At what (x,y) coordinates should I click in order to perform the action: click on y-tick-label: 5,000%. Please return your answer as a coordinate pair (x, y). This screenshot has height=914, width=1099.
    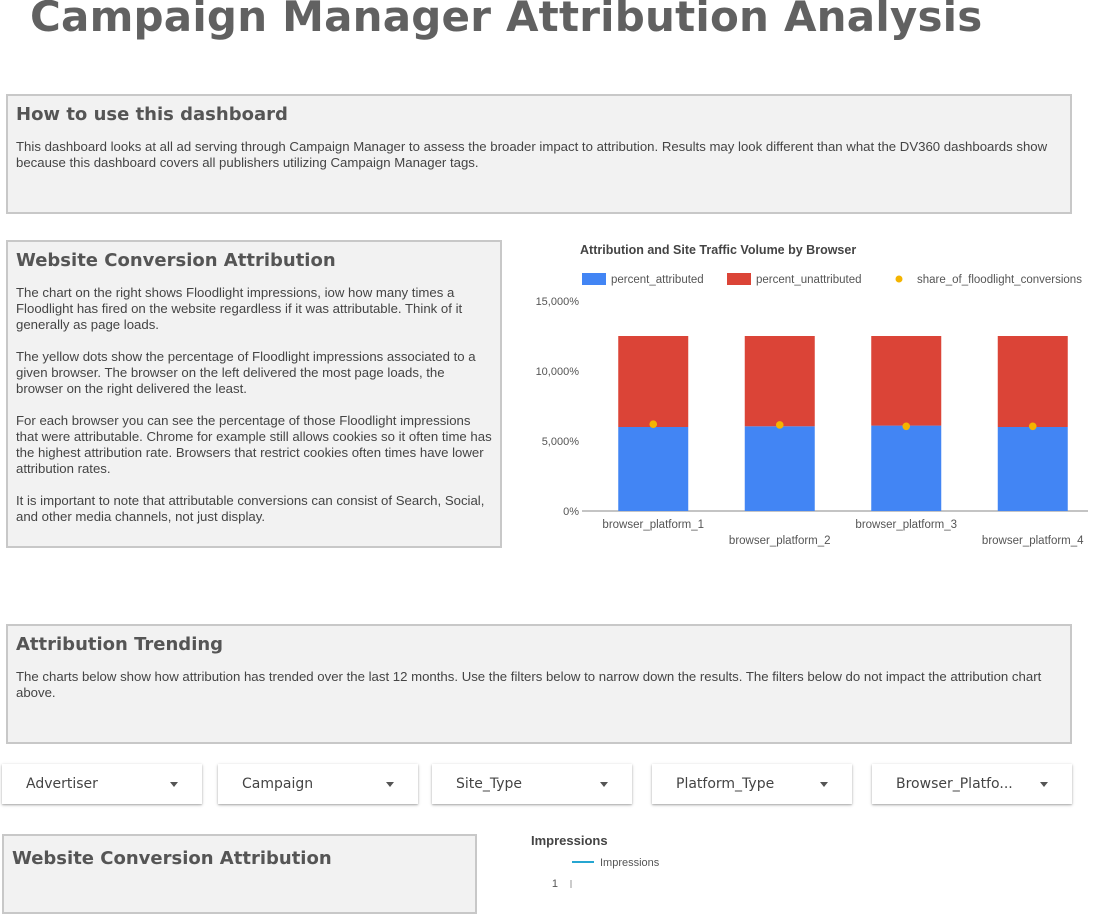
    Looking at the image, I should click on (561, 442).